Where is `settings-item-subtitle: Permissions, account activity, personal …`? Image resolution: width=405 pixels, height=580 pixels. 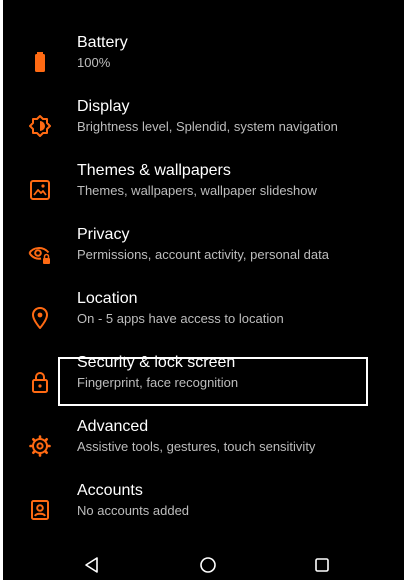
settings-item-subtitle: Permissions, account activity, personal … is located at coordinates (203, 254).